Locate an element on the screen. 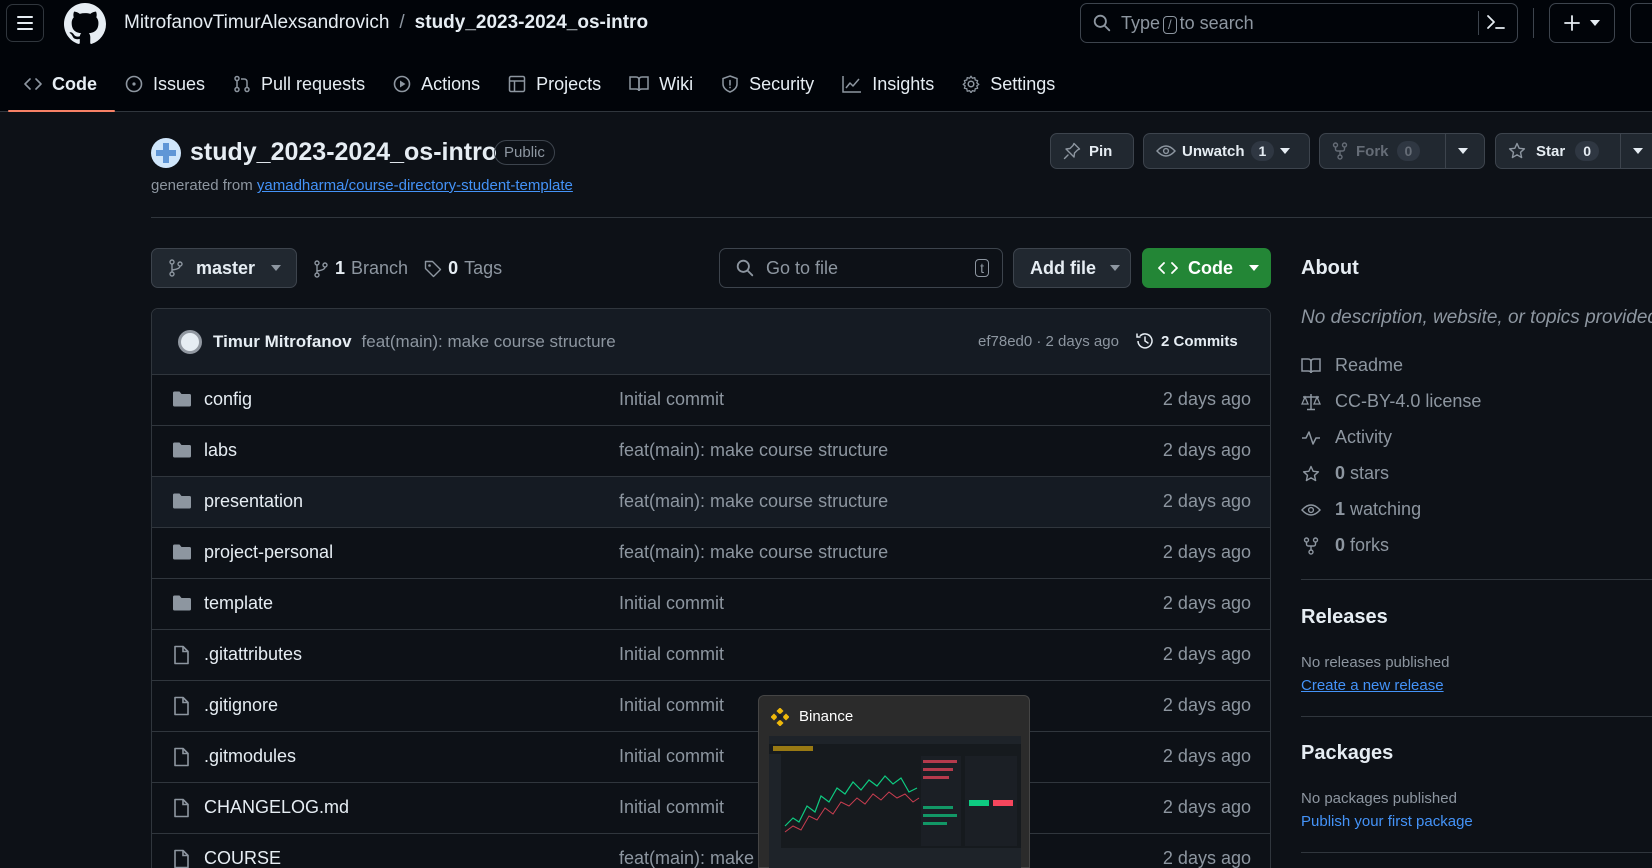 This screenshot has width=1652, height=868. file-name-link: .gitattributes is located at coordinates (253, 654).